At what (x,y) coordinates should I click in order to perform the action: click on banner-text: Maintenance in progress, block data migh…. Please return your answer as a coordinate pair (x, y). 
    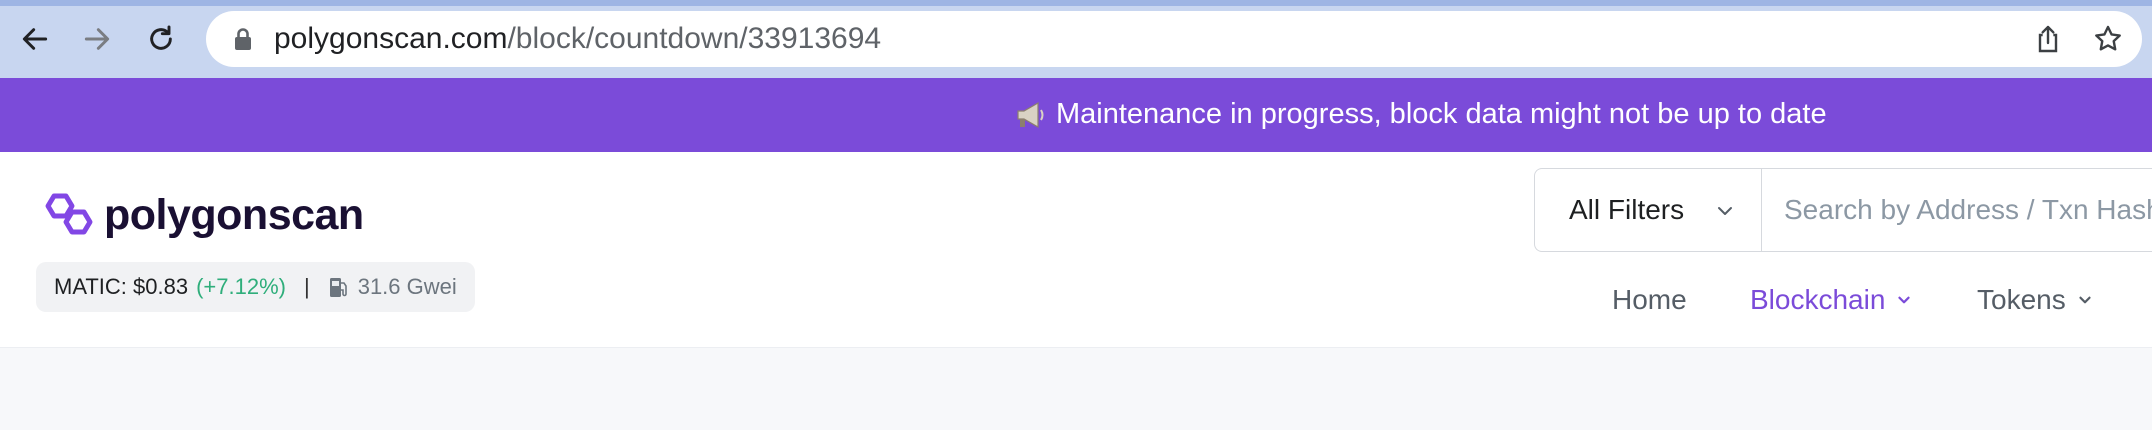
    Looking at the image, I should click on (1441, 114).